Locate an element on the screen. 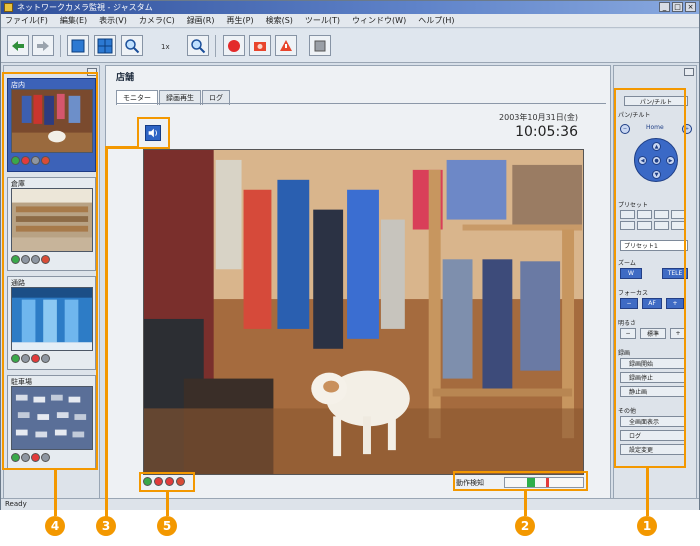 The image size is (700, 546). single-view-button is located at coordinates (78, 45).